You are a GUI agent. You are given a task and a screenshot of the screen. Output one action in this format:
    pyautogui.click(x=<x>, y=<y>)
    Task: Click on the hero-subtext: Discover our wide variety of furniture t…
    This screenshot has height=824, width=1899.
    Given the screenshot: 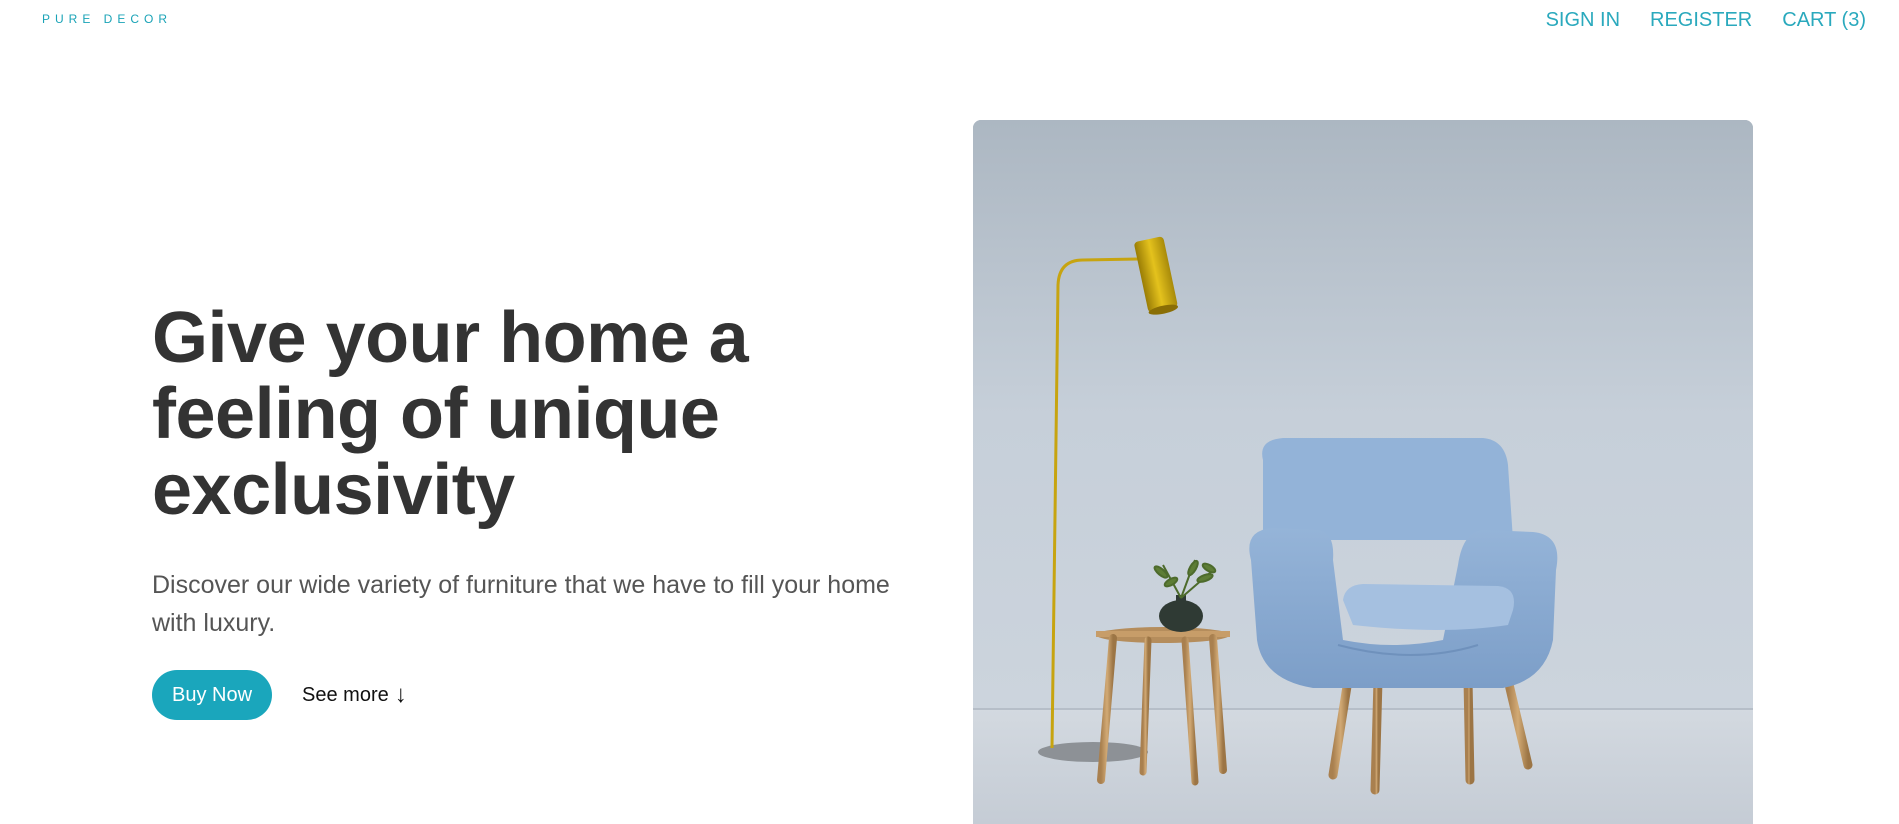 What is the action you would take?
    pyautogui.click(x=521, y=604)
    